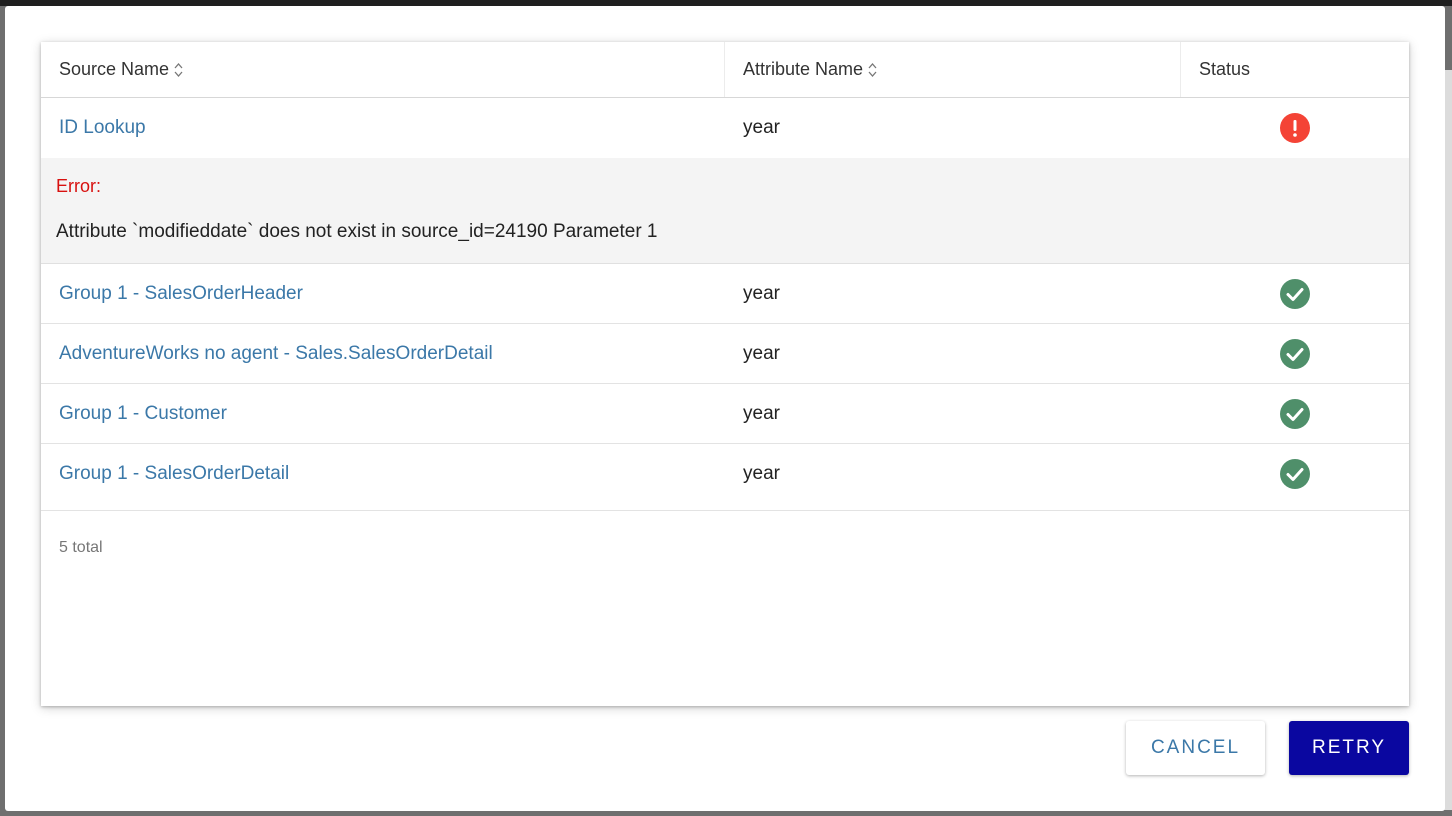 This screenshot has height=816, width=1452. Describe the element at coordinates (725, 414) in the screenshot. I see `table-row: Group 1 - Customer year` at that location.